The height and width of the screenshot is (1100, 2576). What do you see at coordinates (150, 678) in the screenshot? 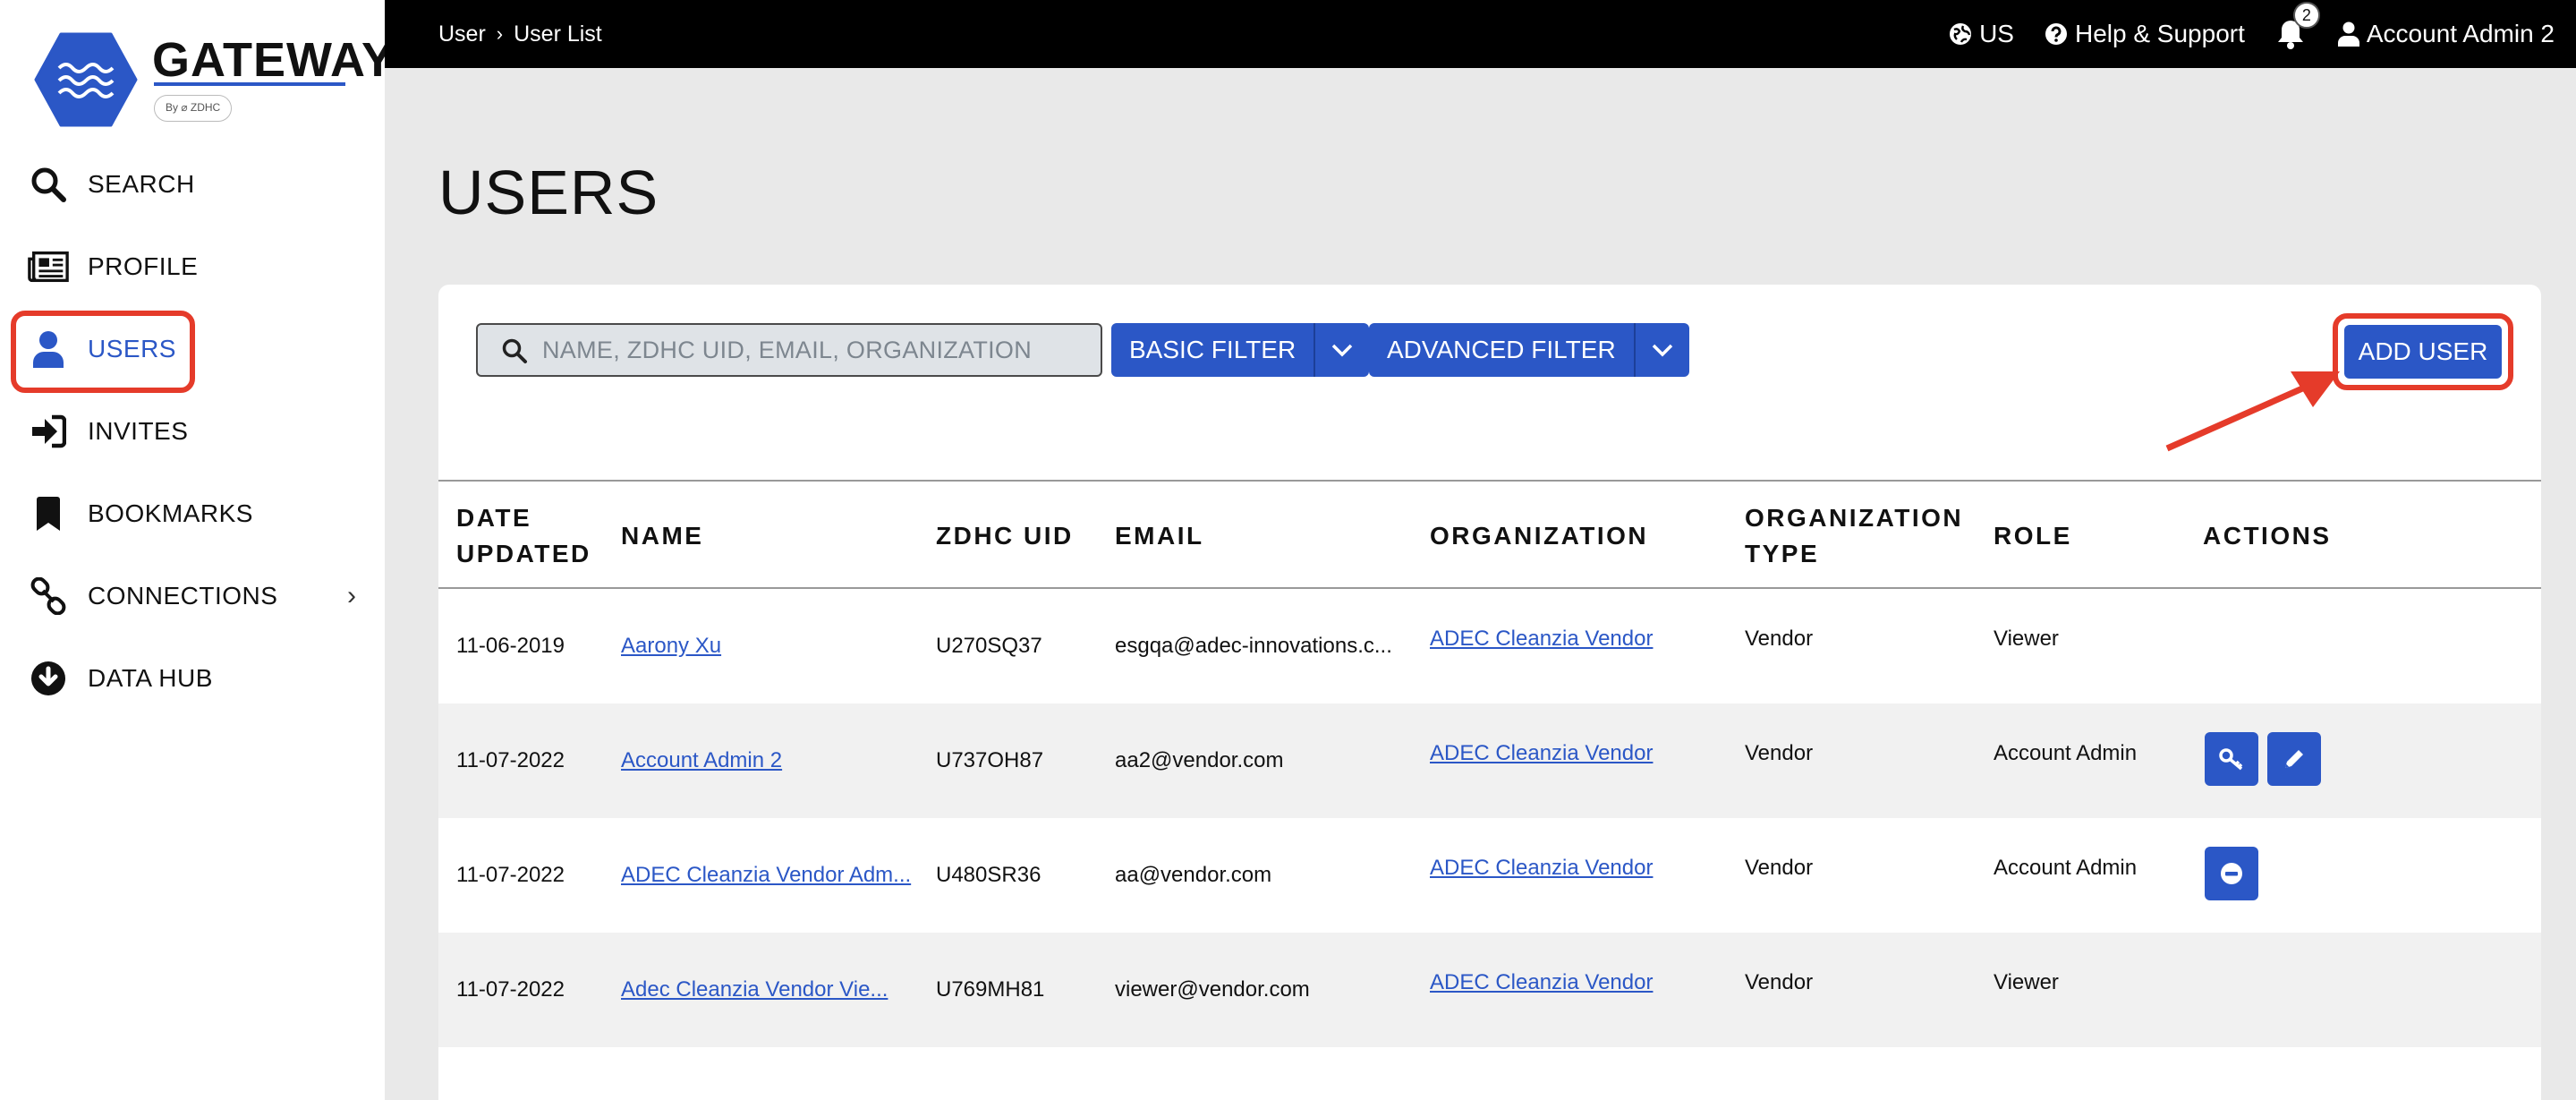
I see `sidebar-item-label: DATA HUB` at bounding box center [150, 678].